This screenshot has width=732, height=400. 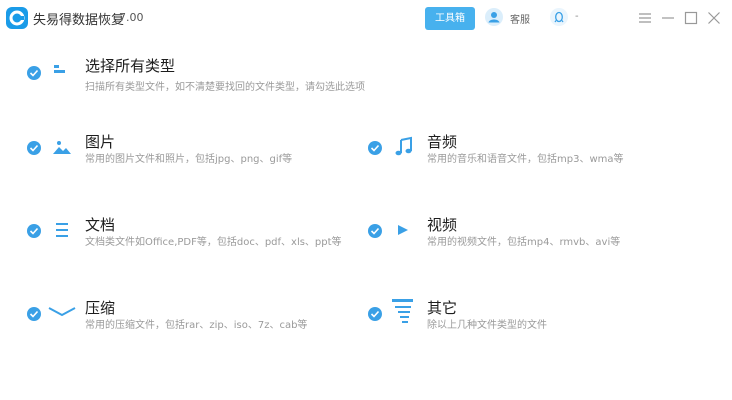 I want to click on category-description: 常用的图片文件和照片，包括jpg、png、gif等, so click(x=189, y=159).